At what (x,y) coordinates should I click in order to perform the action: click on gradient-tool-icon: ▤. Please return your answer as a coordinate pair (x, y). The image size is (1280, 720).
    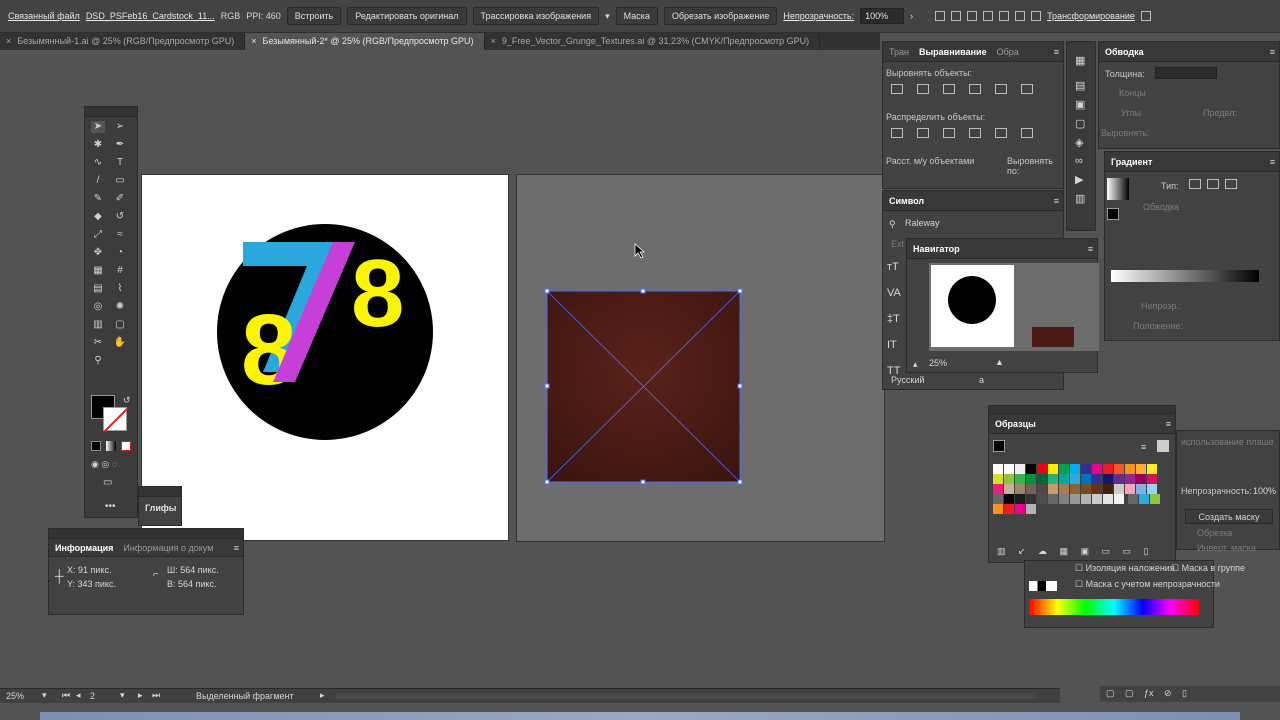
    Looking at the image, I should click on (98, 289).